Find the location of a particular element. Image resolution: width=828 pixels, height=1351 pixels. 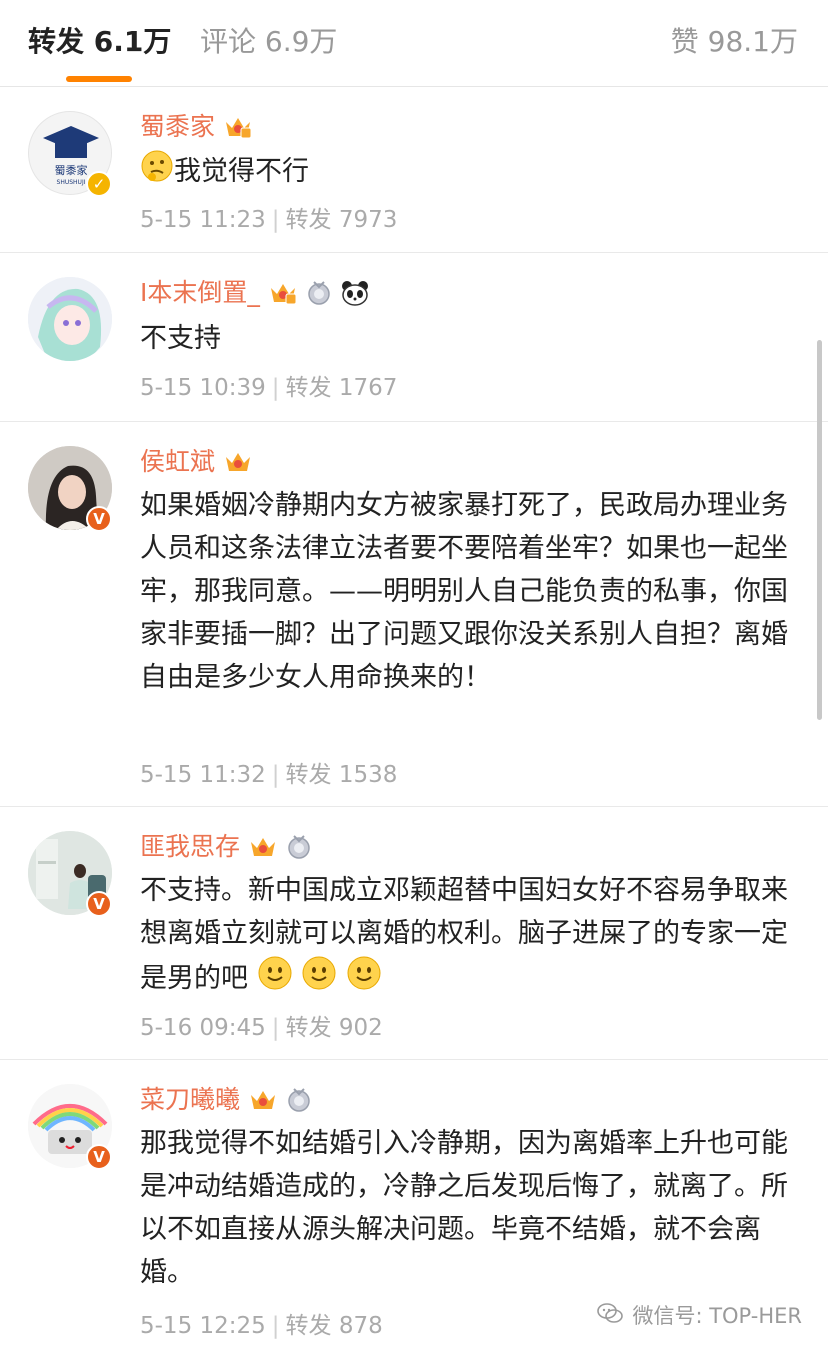

watermark: 微信号: TOP-HER is located at coordinates (699, 1315).